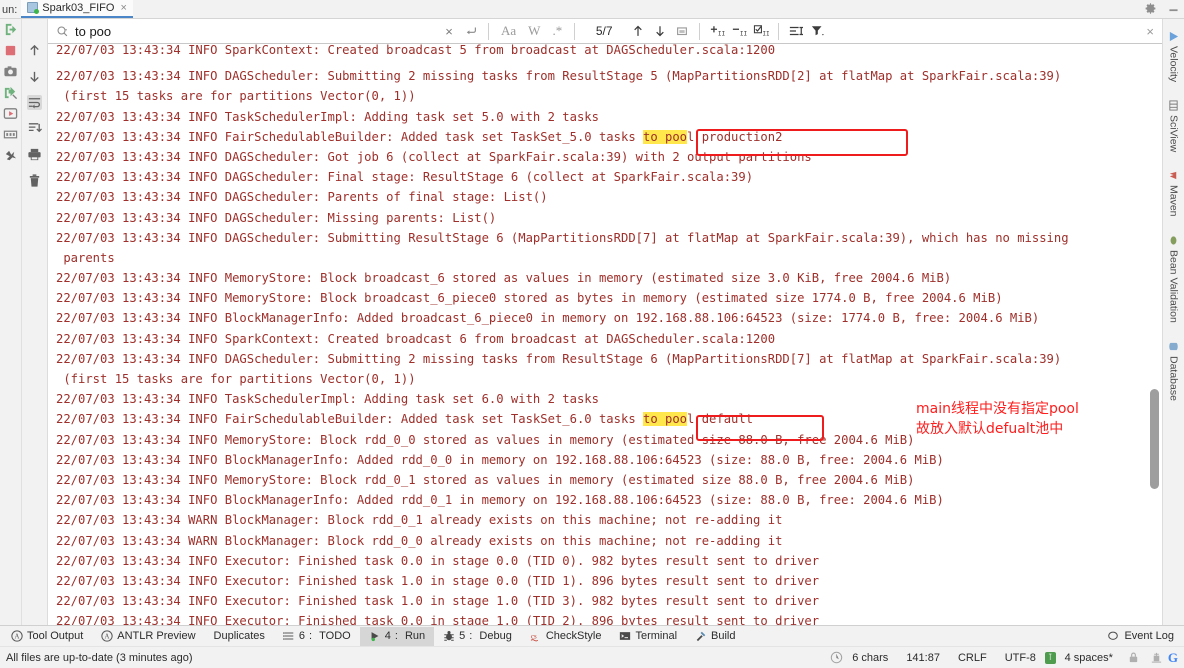 Image resolution: width=1184 pixels, height=668 pixels. What do you see at coordinates (10, 113) in the screenshot?
I see `resume-icon` at bounding box center [10, 113].